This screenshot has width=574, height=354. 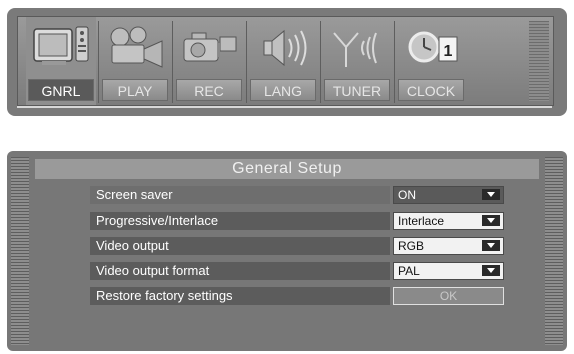 What do you see at coordinates (135, 90) in the screenshot?
I see `tab-label: PLAY` at bounding box center [135, 90].